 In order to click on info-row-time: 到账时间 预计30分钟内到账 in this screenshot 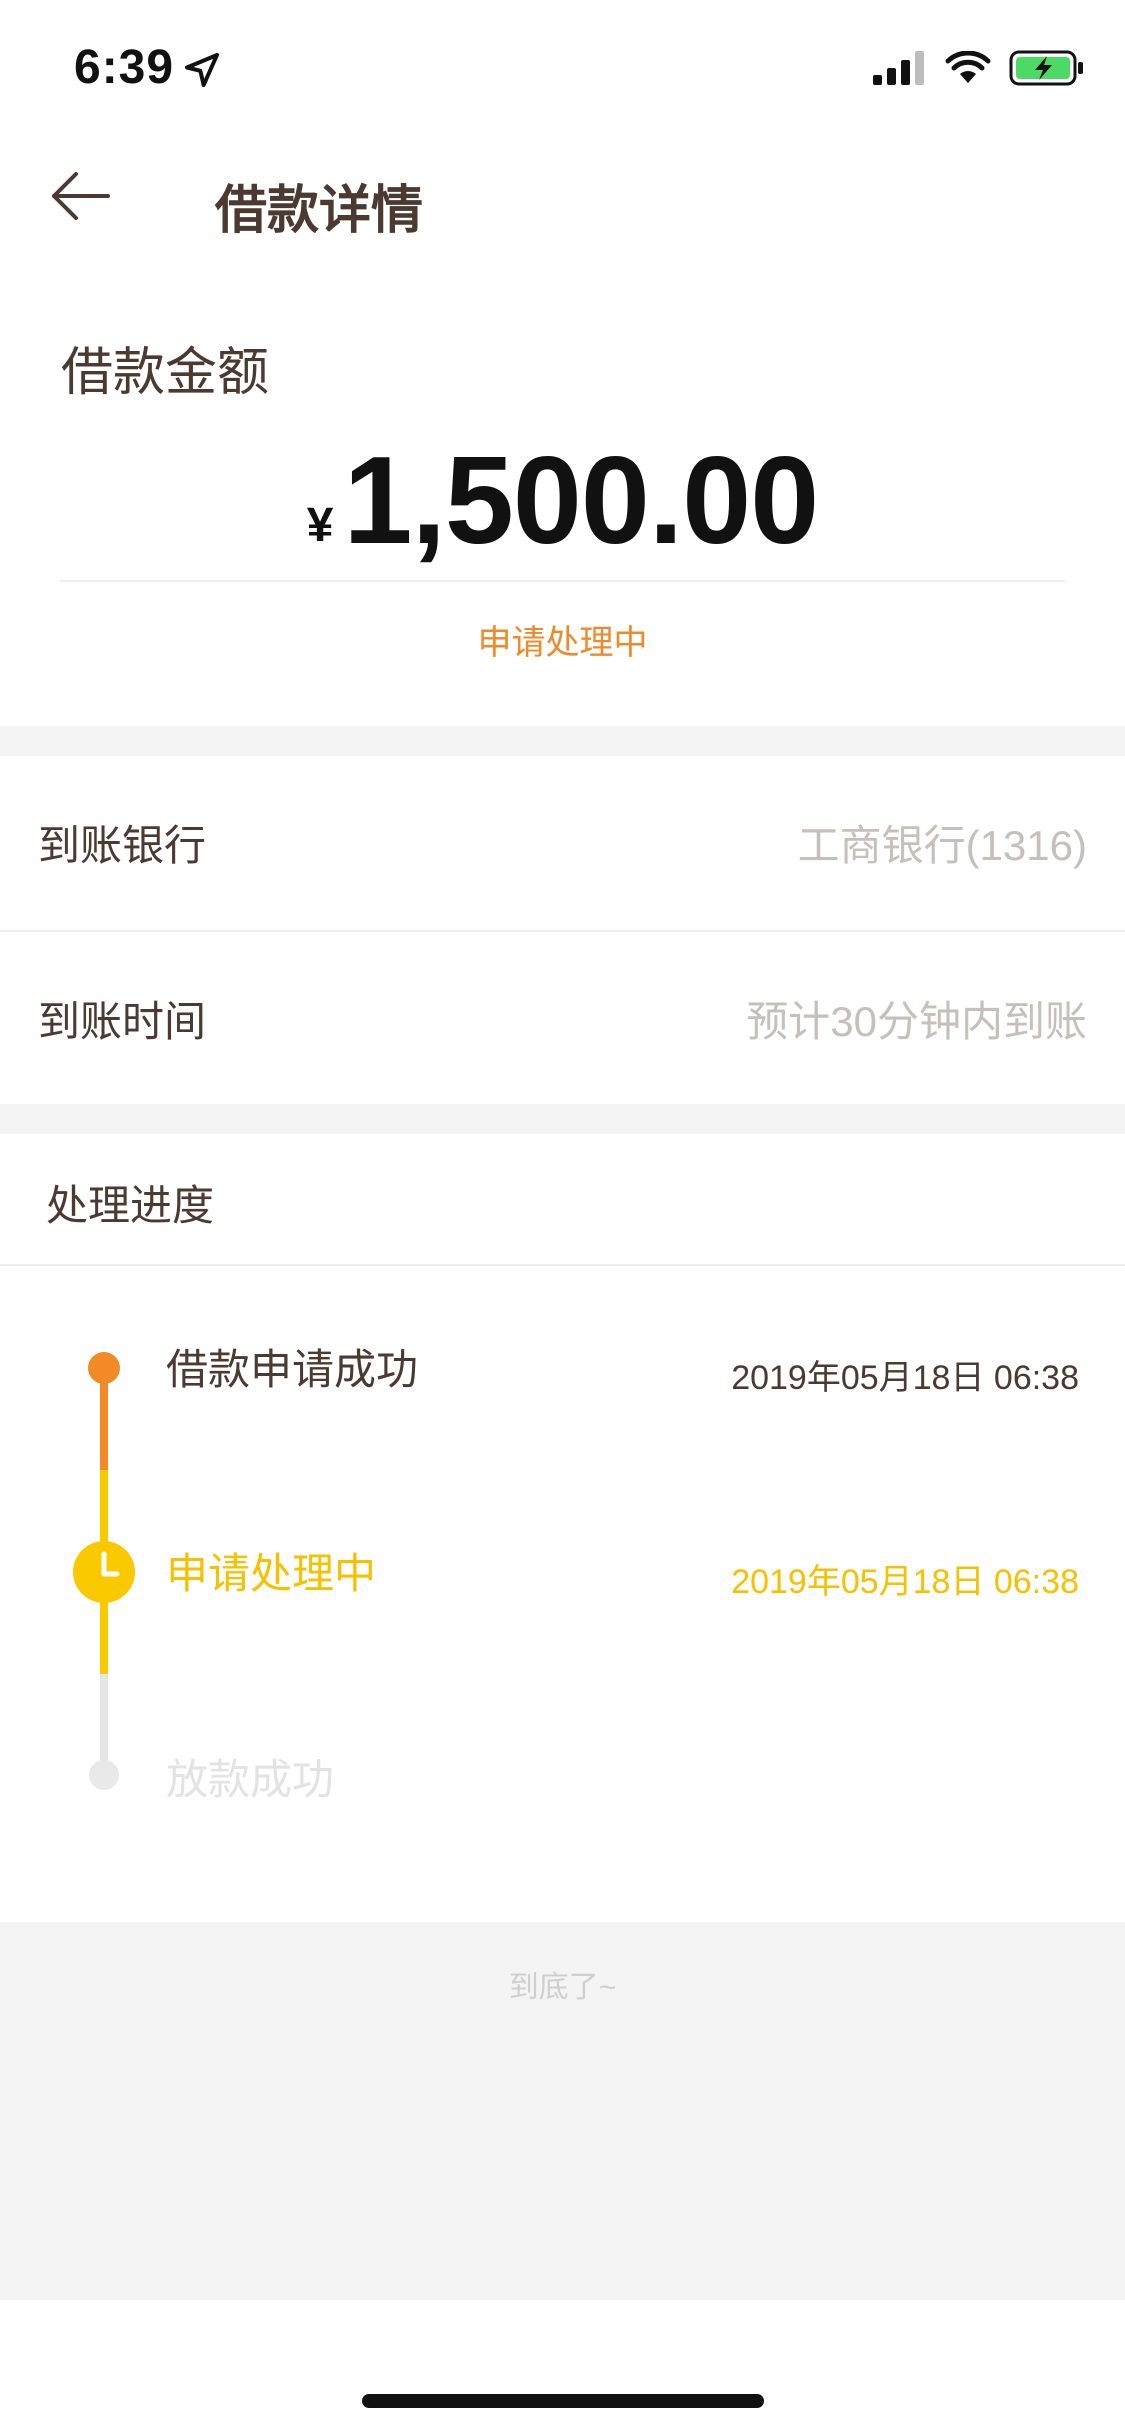, I will do `click(562, 1018)`.